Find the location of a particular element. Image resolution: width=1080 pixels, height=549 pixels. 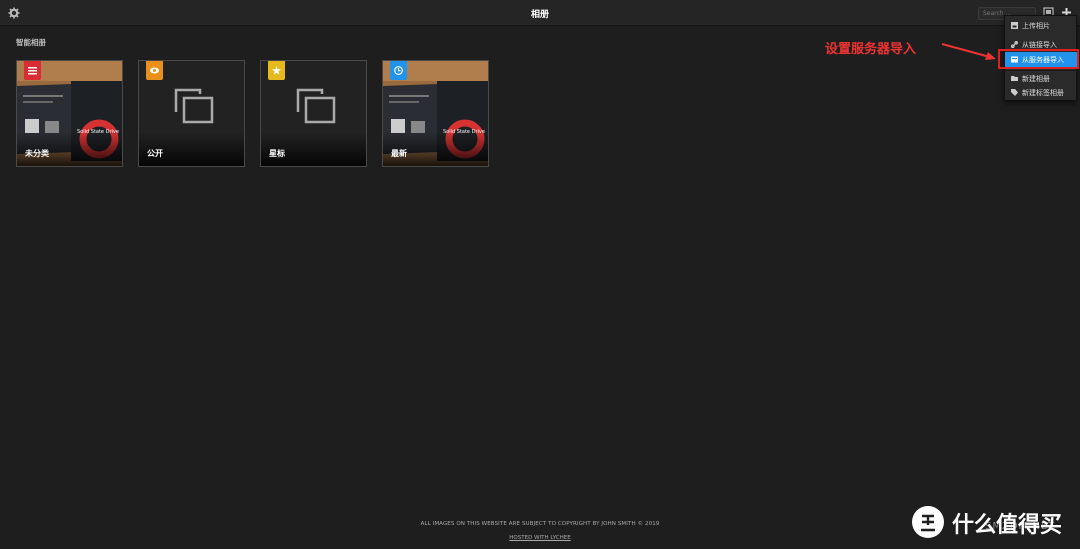

top-bar: 相册 is located at coordinates (540, 13).